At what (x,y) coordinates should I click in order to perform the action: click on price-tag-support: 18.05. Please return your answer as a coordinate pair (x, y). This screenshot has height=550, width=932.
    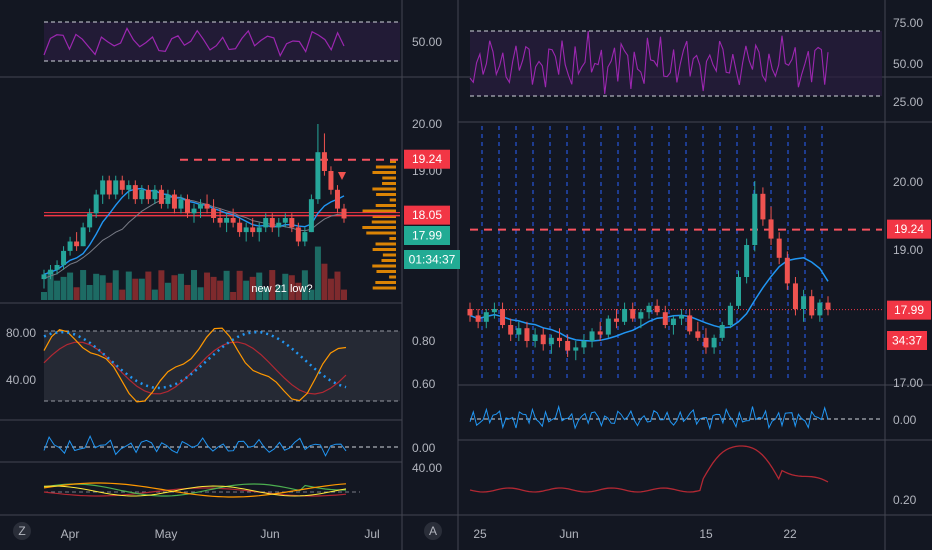
    Looking at the image, I should click on (427, 215).